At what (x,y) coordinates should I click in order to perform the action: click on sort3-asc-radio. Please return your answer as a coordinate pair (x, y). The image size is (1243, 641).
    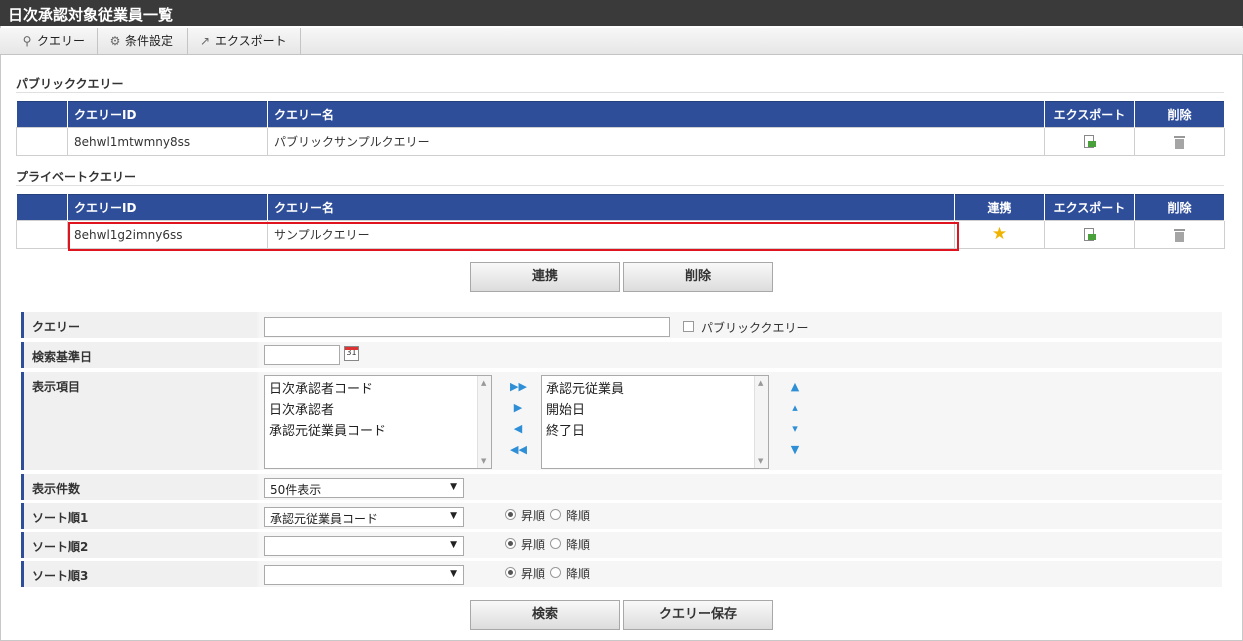
    Looking at the image, I should click on (510, 572).